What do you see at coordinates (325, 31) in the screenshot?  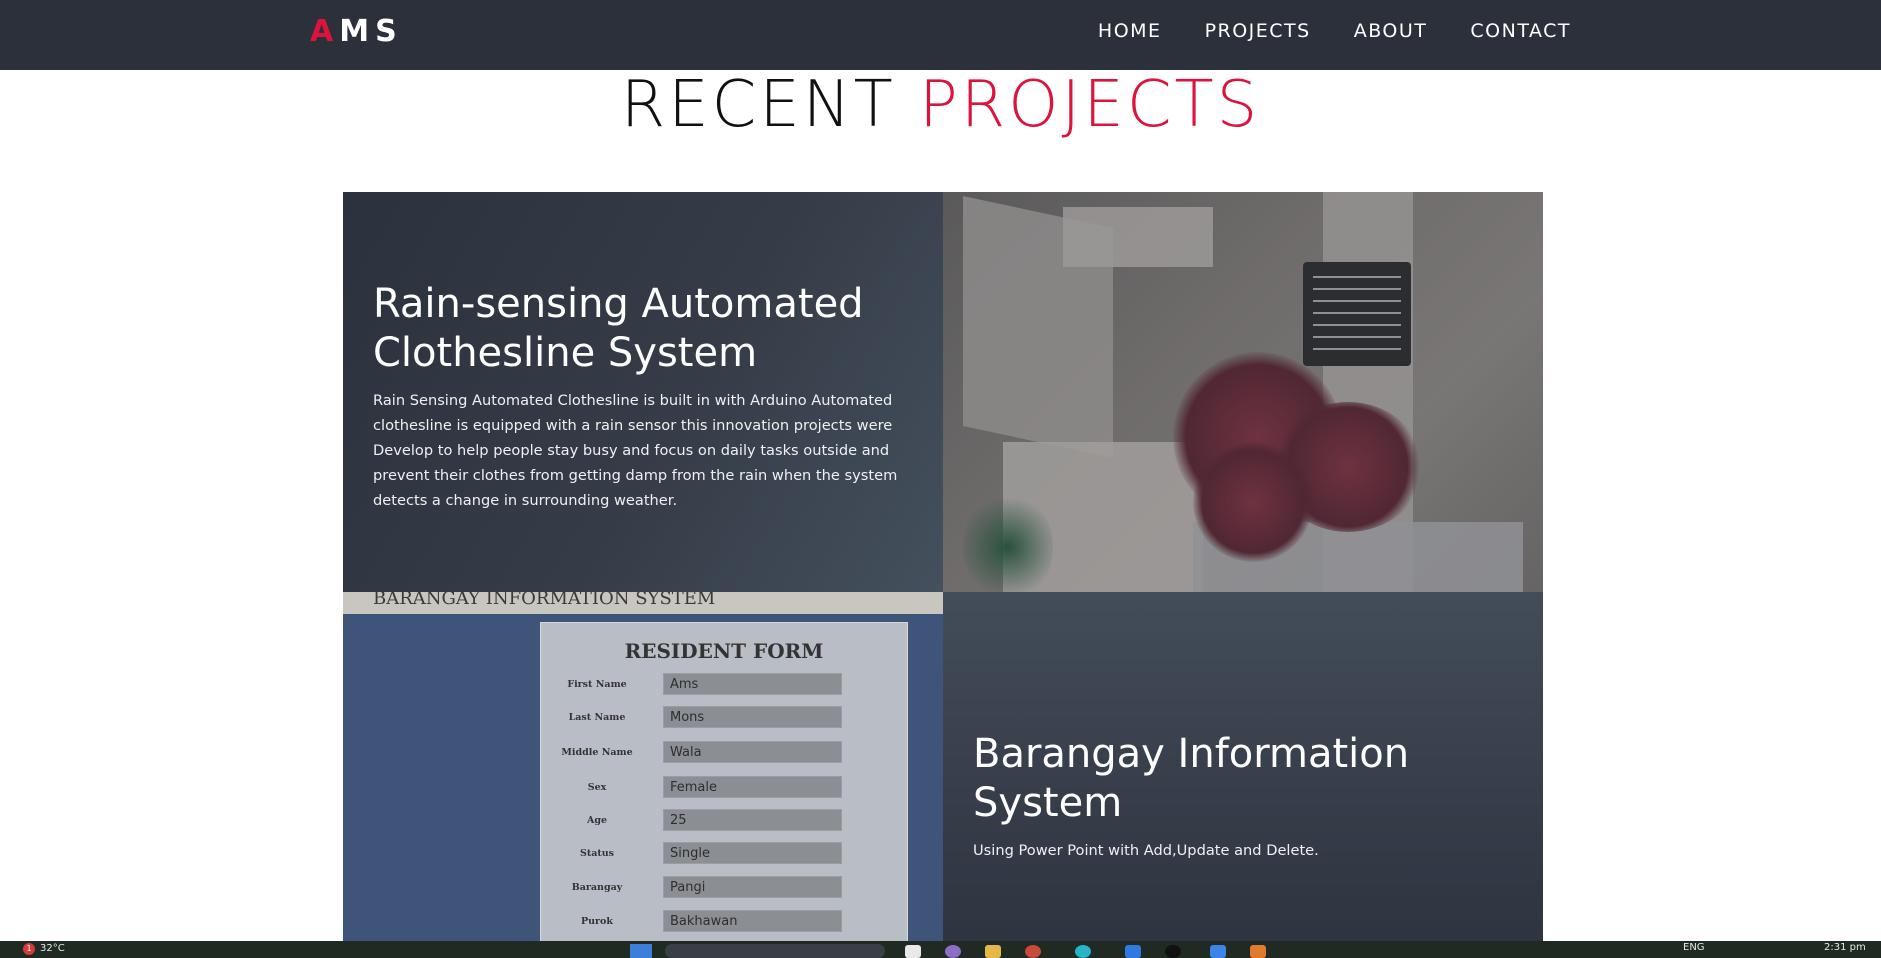 I see `logo-letter-accent: A` at bounding box center [325, 31].